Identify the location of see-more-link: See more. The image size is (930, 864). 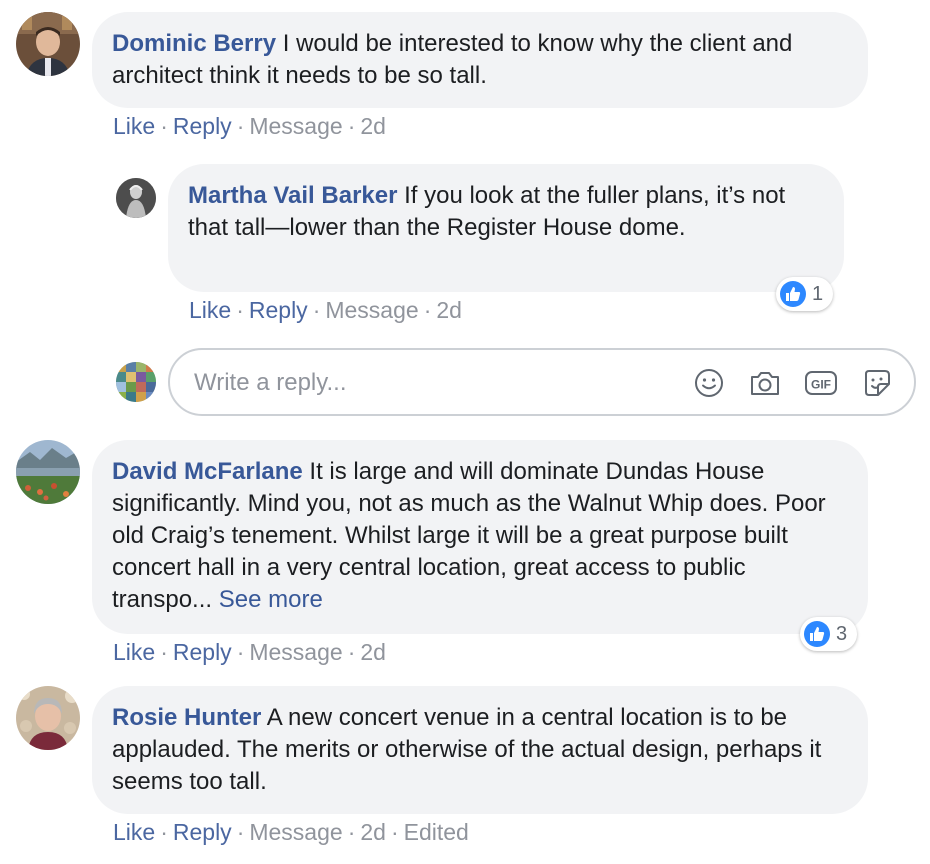
(271, 599).